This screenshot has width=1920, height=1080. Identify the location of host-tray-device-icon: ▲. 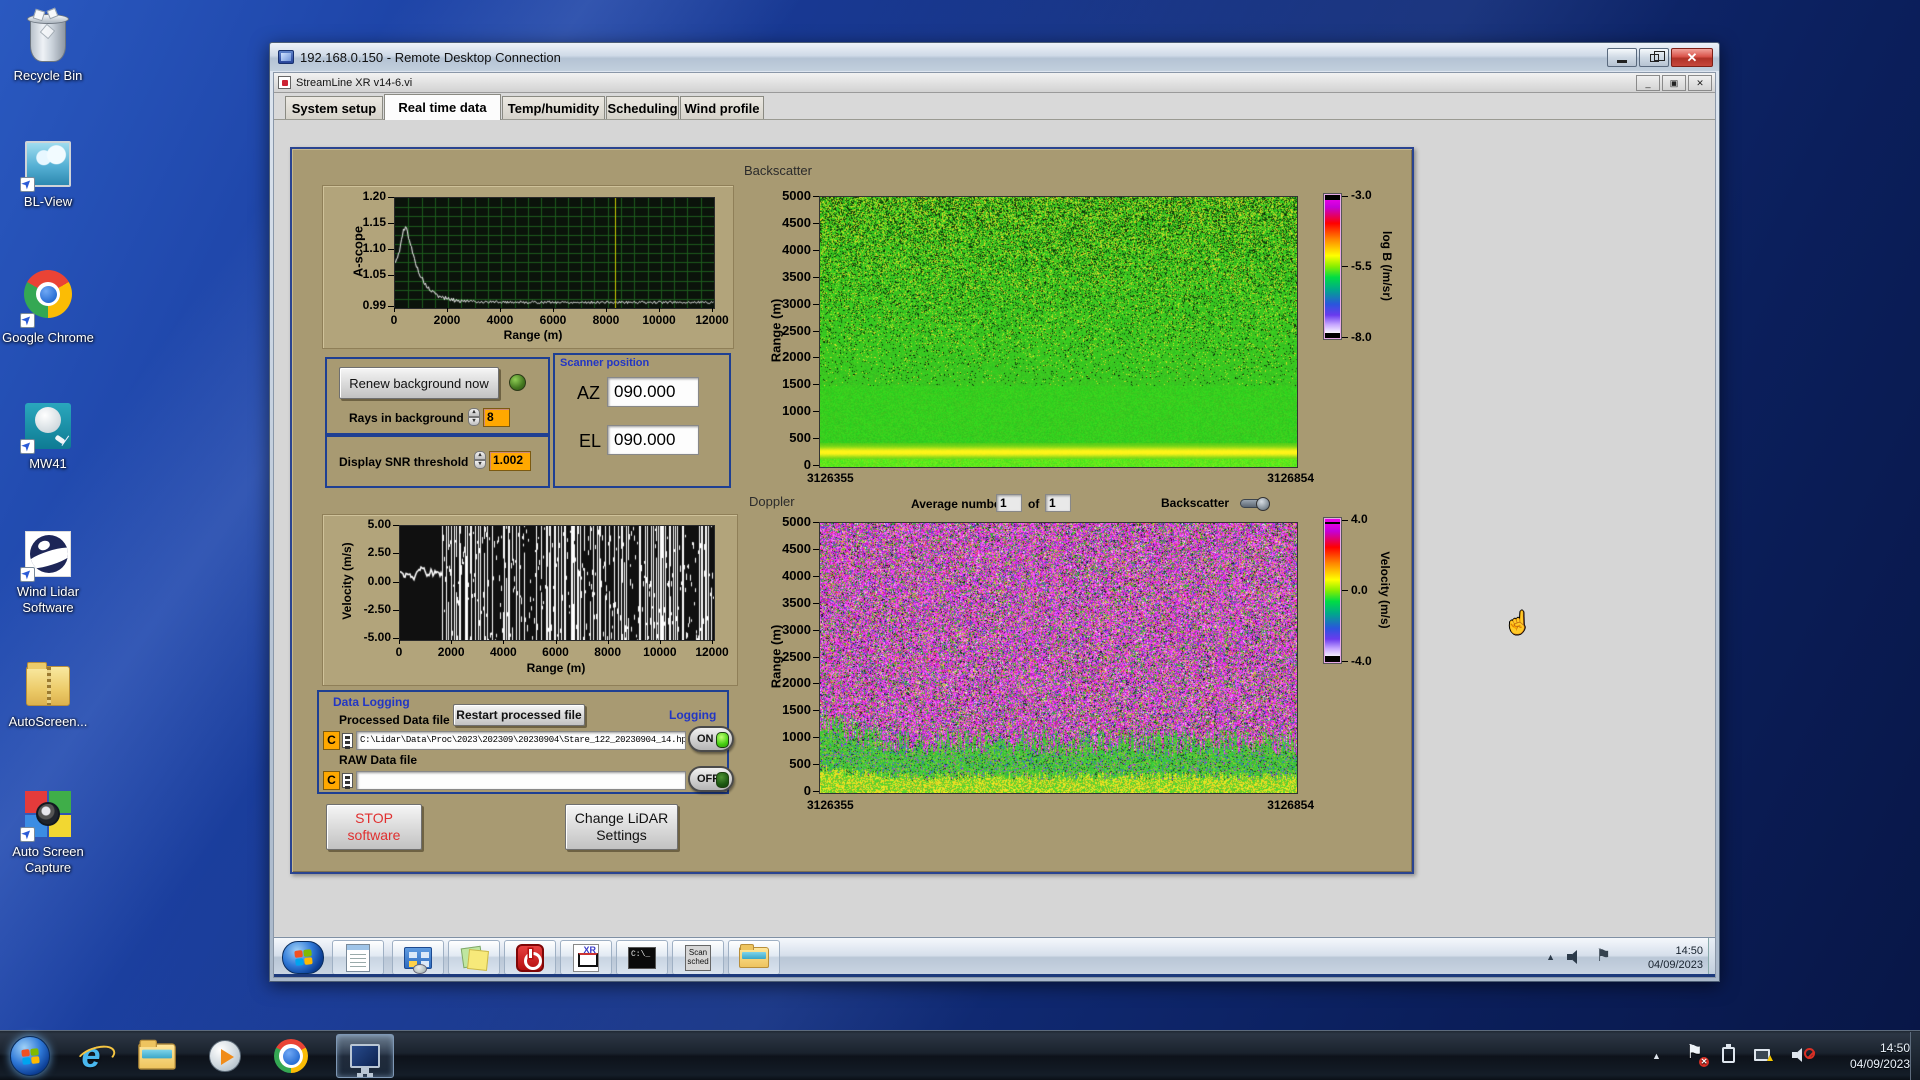
(1764, 1056).